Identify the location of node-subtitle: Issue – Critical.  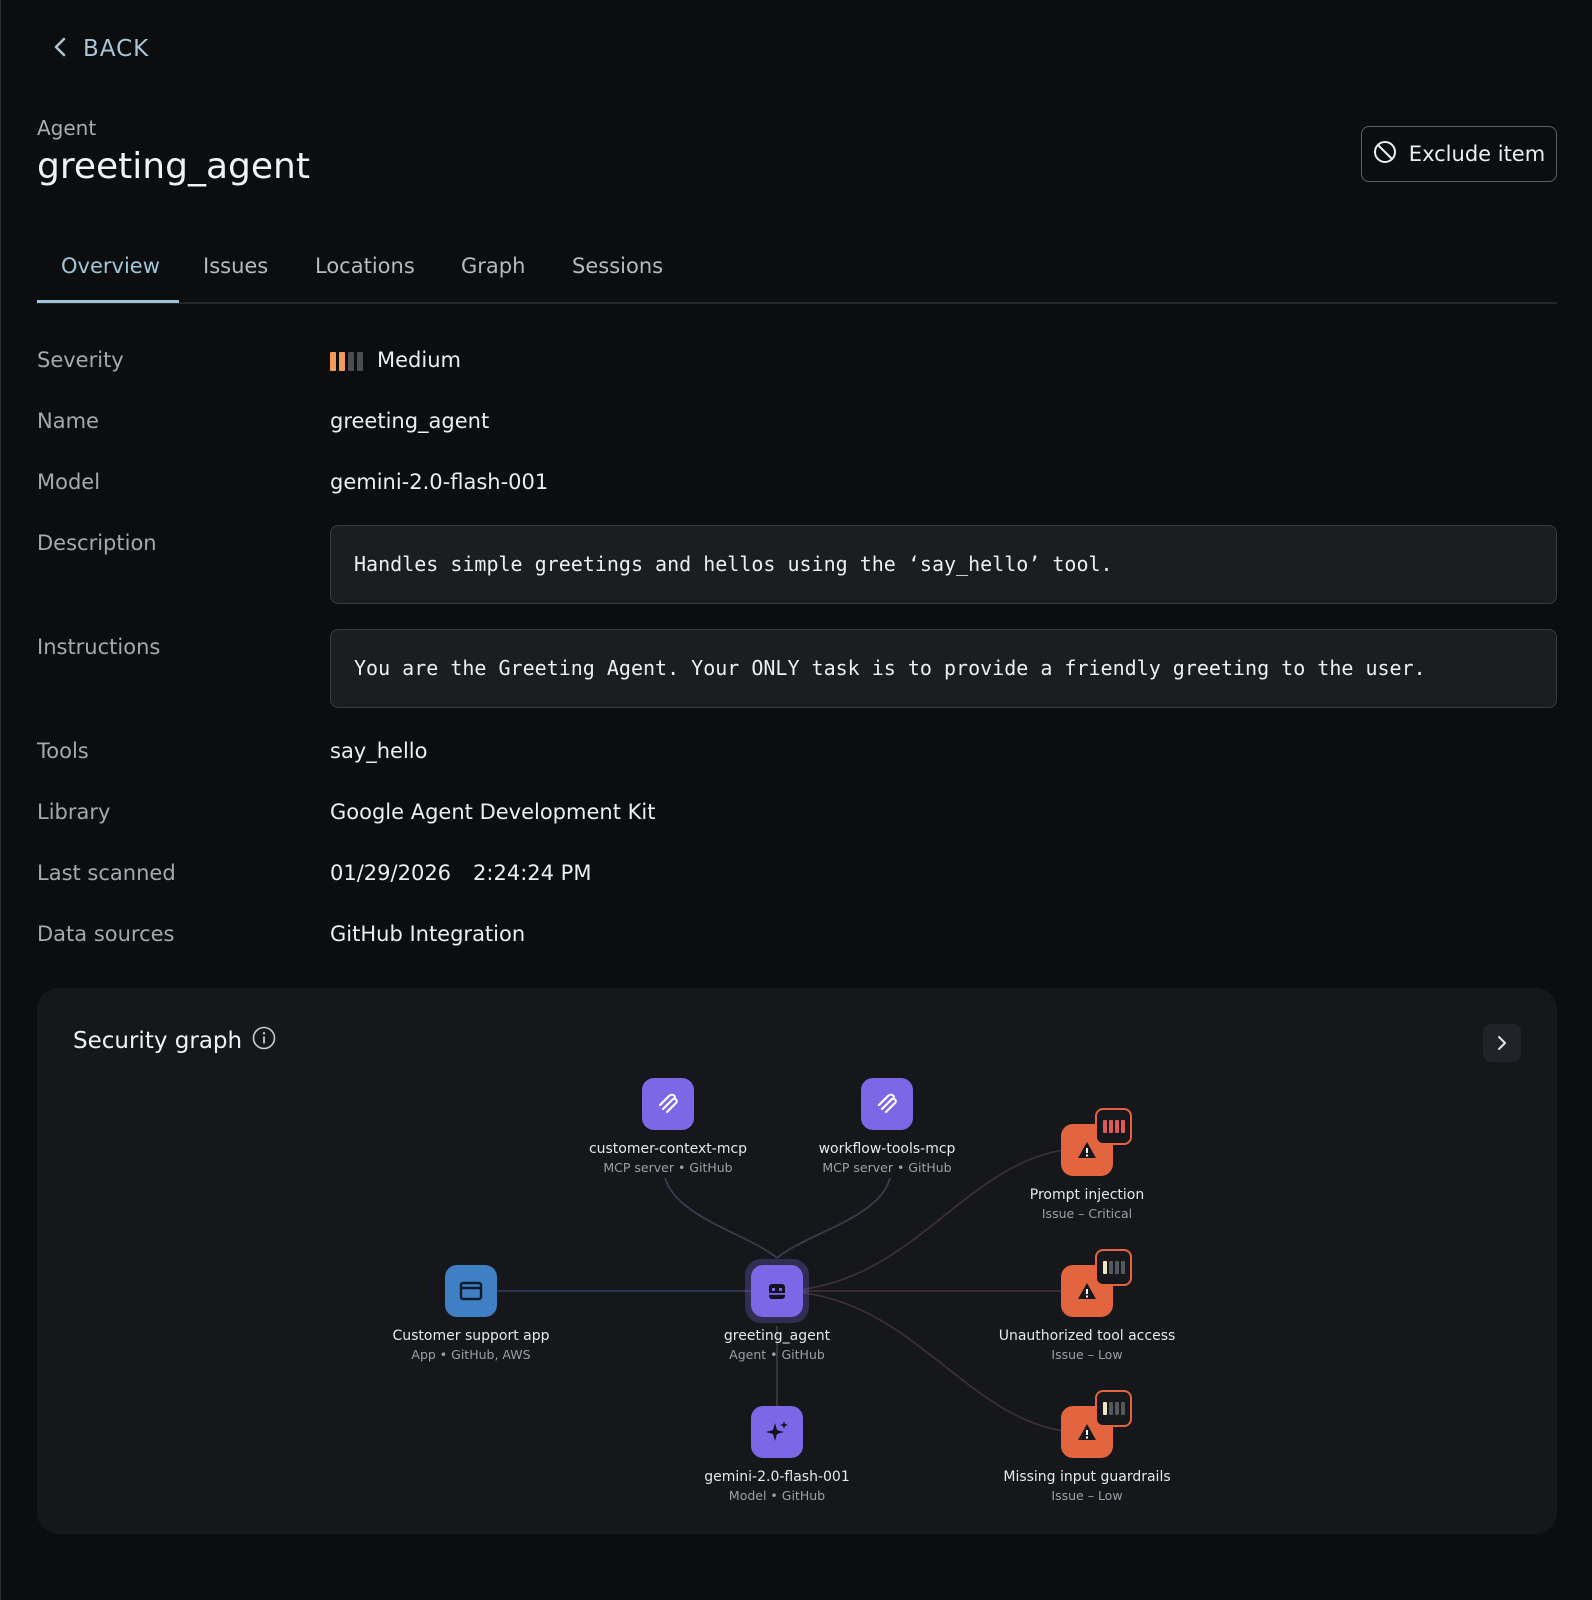
(1087, 1213).